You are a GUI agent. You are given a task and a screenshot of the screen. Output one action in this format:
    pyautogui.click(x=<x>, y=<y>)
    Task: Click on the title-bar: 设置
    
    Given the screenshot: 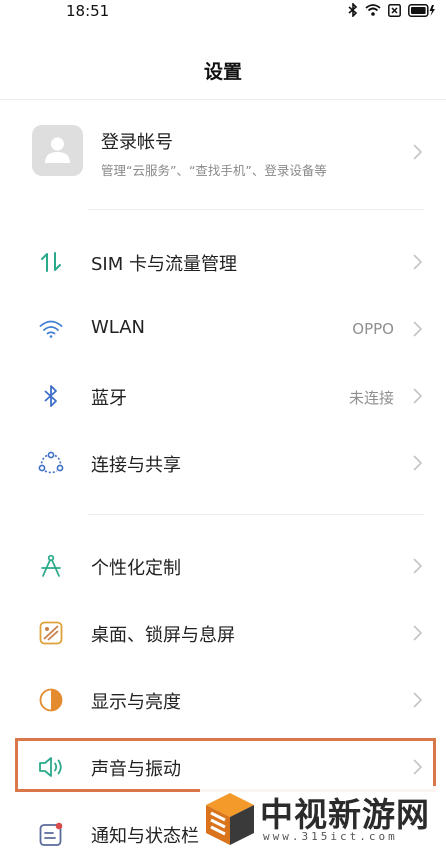 What is the action you would take?
    pyautogui.click(x=223, y=70)
    